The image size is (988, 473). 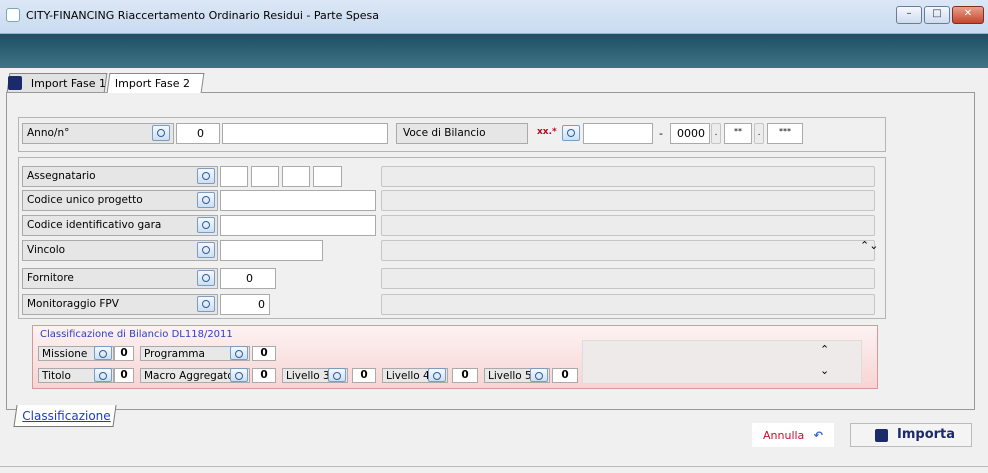 What do you see at coordinates (690, 133) in the screenshot?
I see `voce-code-input: 0000` at bounding box center [690, 133].